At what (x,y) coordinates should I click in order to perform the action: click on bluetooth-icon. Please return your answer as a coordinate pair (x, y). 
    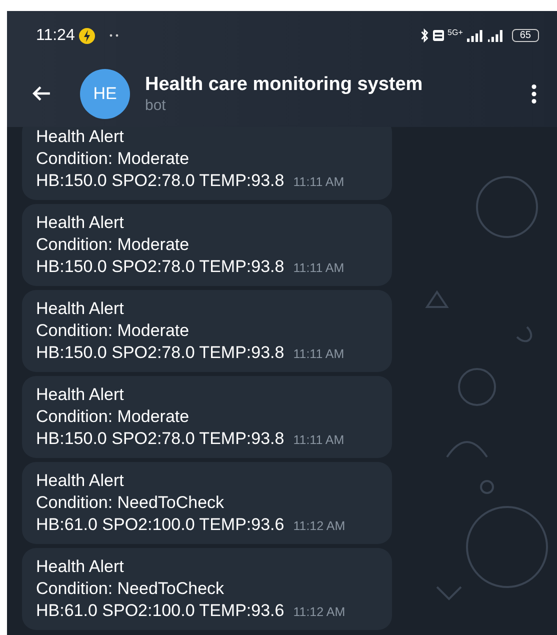
    Looking at the image, I should click on (424, 35).